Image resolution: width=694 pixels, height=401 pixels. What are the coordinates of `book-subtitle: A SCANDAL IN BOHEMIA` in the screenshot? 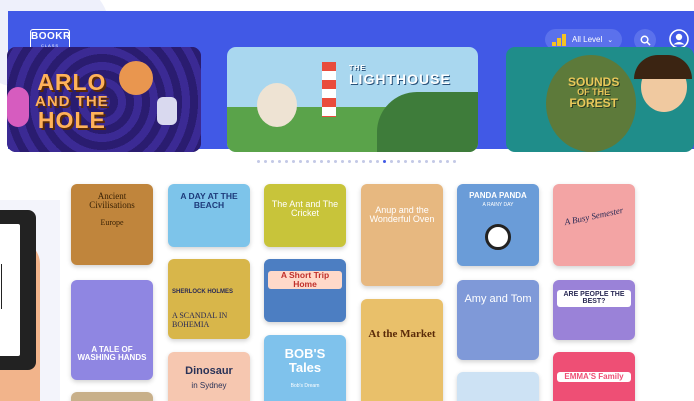 It's located at (200, 320).